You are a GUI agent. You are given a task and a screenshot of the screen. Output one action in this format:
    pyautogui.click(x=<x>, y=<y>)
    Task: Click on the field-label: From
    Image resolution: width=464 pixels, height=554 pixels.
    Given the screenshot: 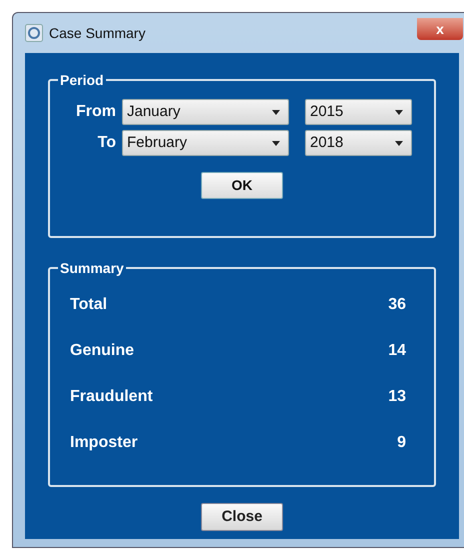 What is the action you would take?
    pyautogui.click(x=95, y=112)
    